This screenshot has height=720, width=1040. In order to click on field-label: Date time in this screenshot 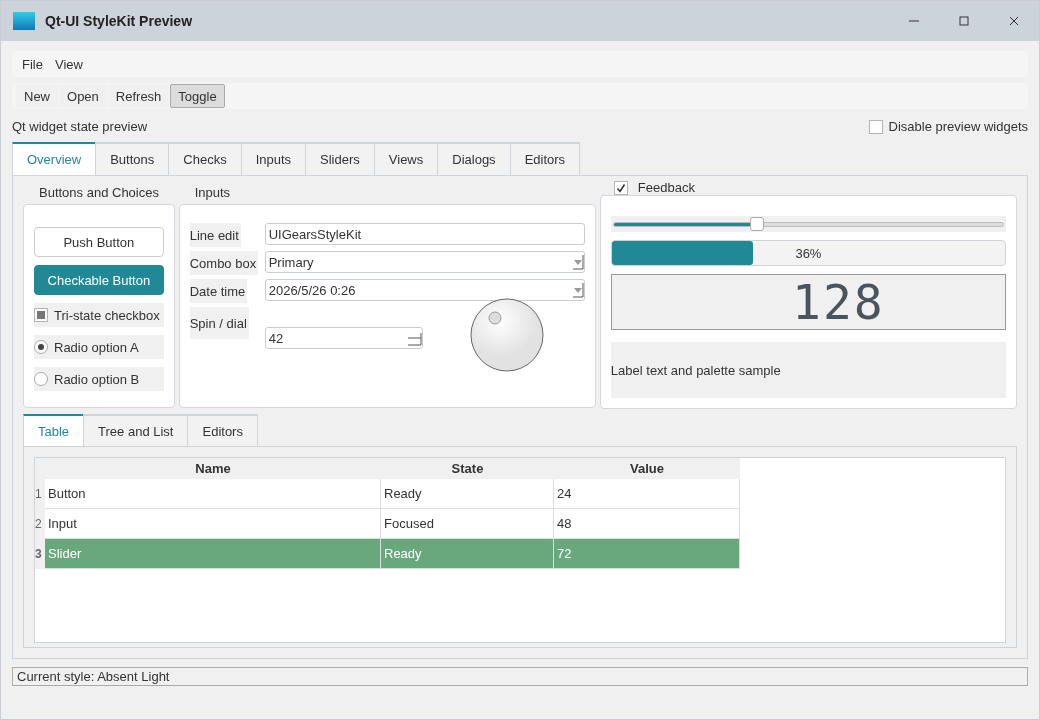, I will do `click(218, 291)`.